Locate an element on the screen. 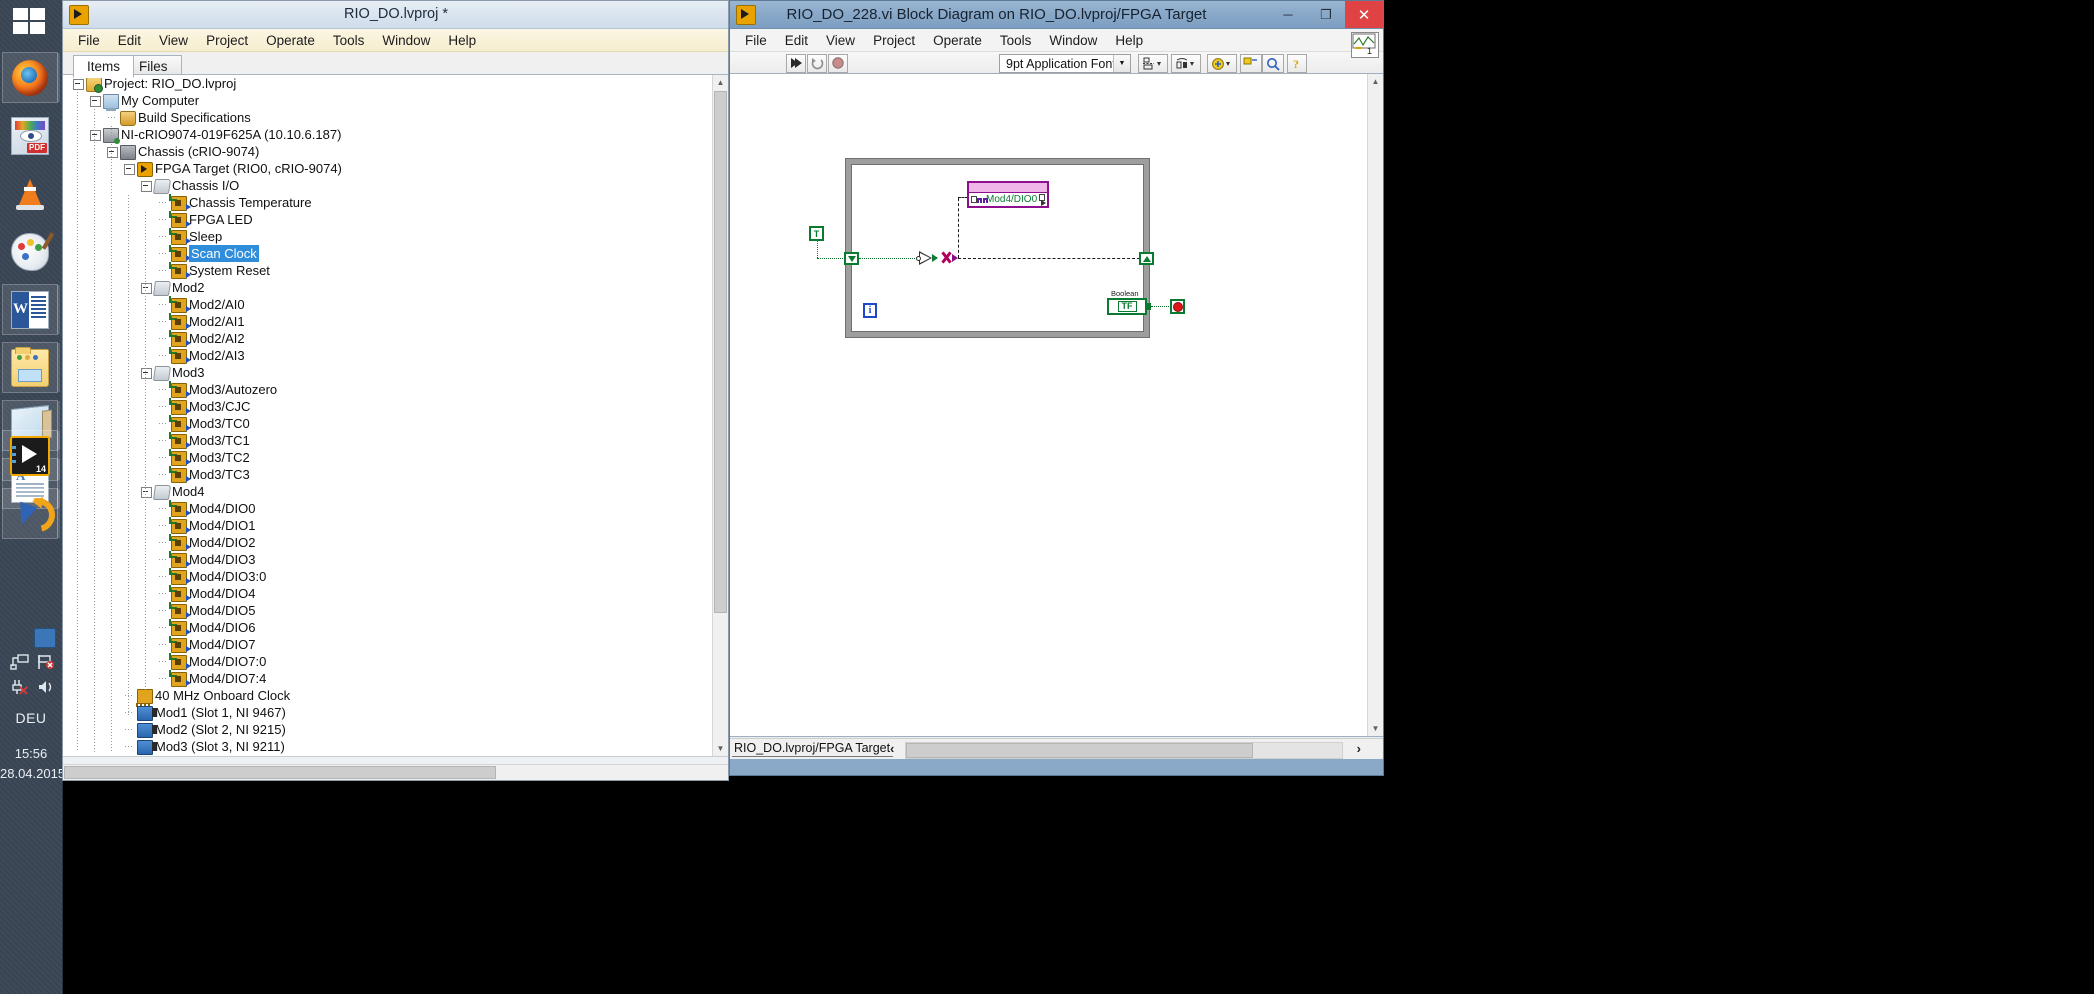  input-tunnel is located at coordinates (851, 258).